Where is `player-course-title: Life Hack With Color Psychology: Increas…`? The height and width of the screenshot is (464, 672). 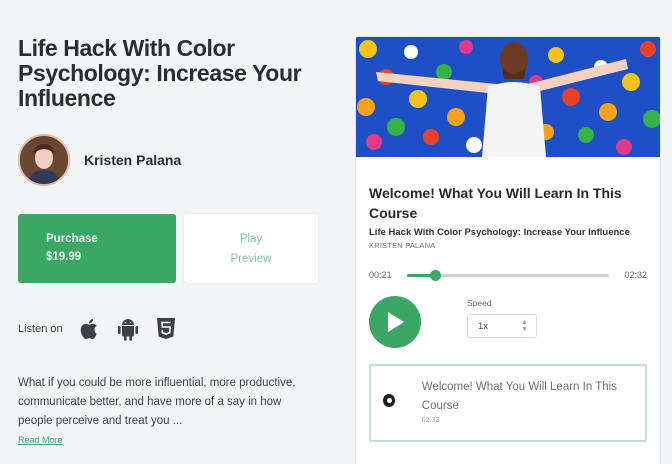
player-course-title: Life Hack With Color Psychology: Increas… is located at coordinates (499, 232).